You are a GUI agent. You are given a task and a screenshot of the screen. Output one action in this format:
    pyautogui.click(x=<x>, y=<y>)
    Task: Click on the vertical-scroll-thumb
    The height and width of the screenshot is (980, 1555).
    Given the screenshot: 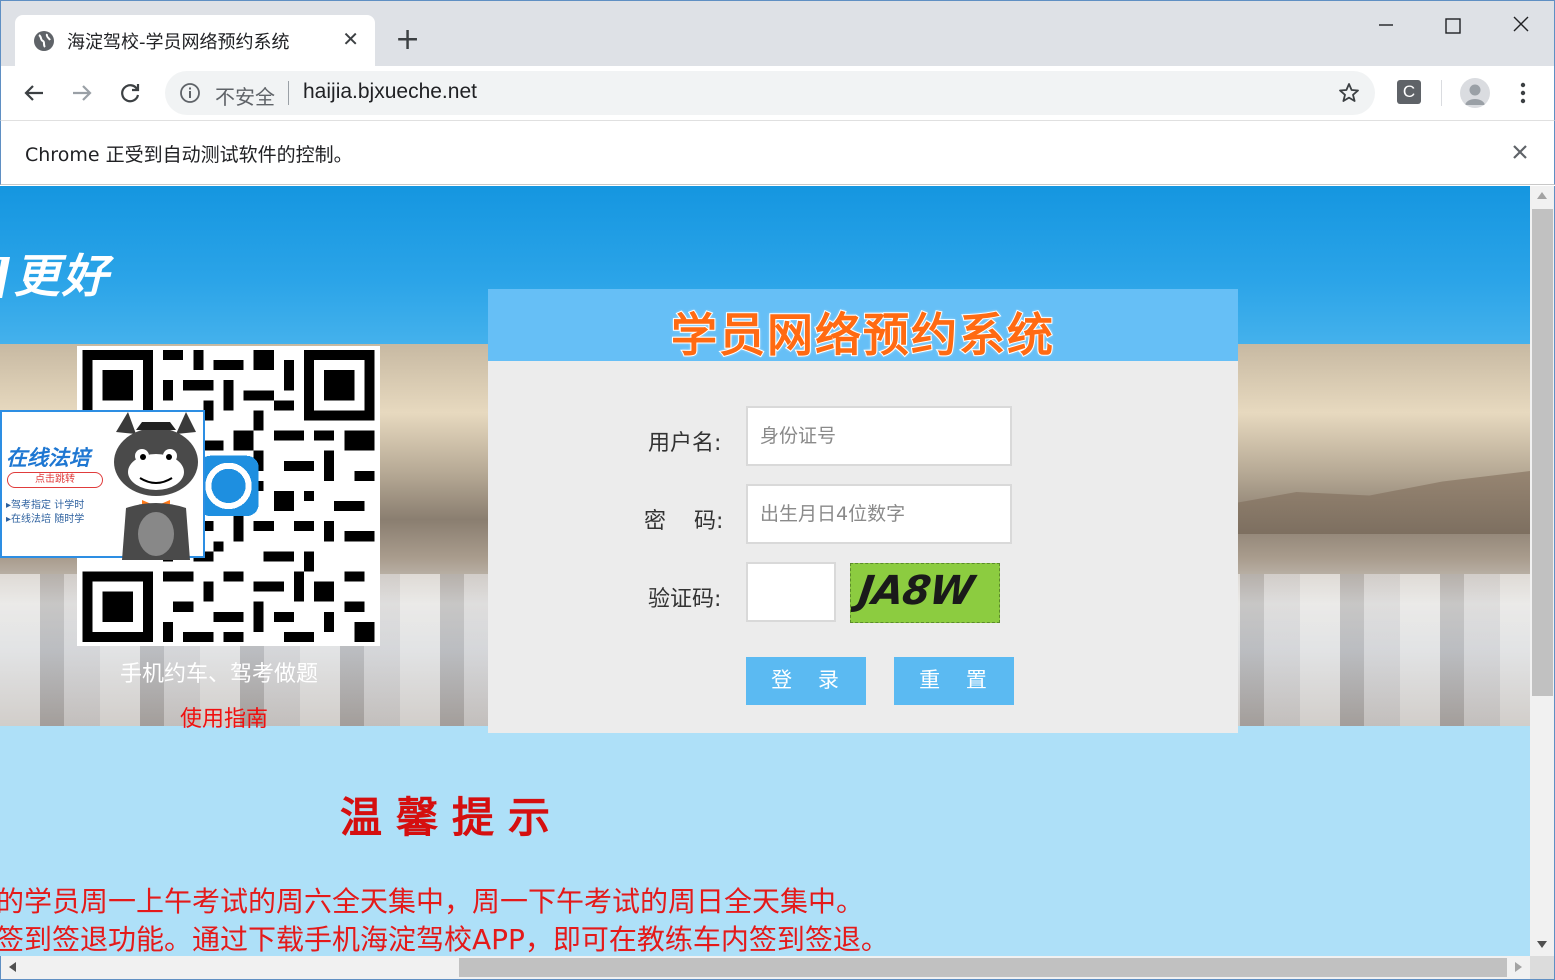 What is the action you would take?
    pyautogui.click(x=1542, y=452)
    